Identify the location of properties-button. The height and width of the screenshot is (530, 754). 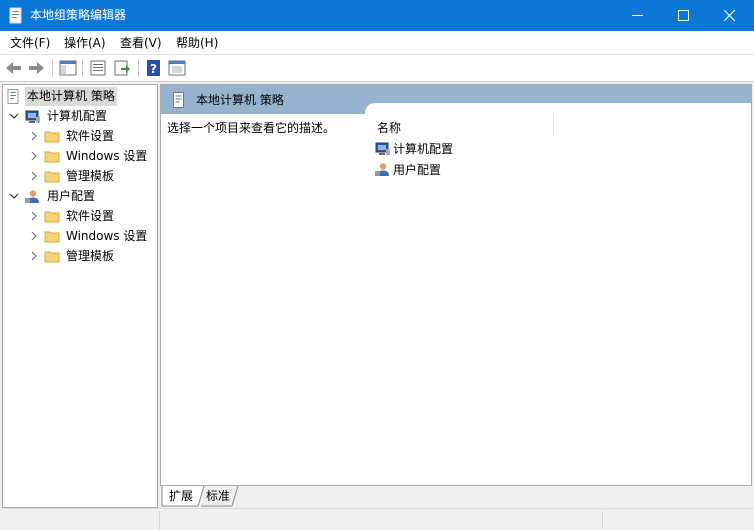
(98, 68).